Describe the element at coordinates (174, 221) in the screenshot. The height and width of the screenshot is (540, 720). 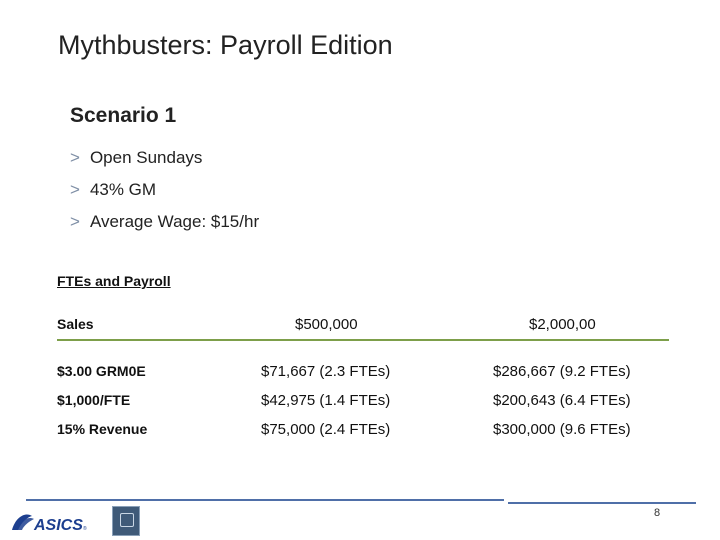
I see `bullet-text: Average Wage: $15/hr` at that location.